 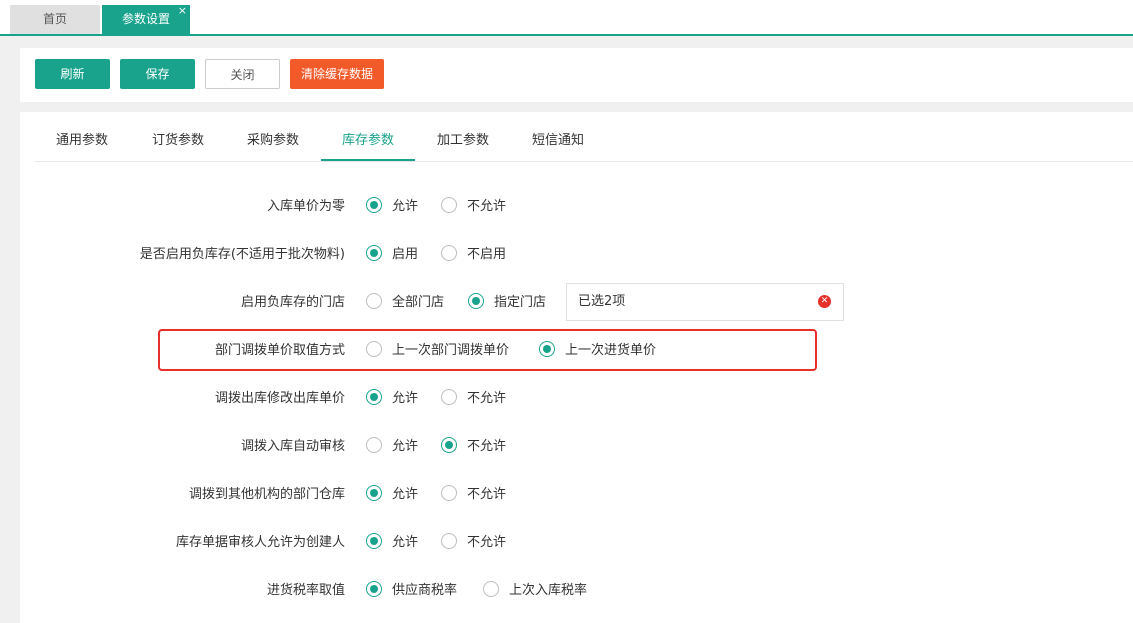 What do you see at coordinates (566, 18) in the screenshot?
I see `top-tab-bar: 首页 参数设置 ×` at bounding box center [566, 18].